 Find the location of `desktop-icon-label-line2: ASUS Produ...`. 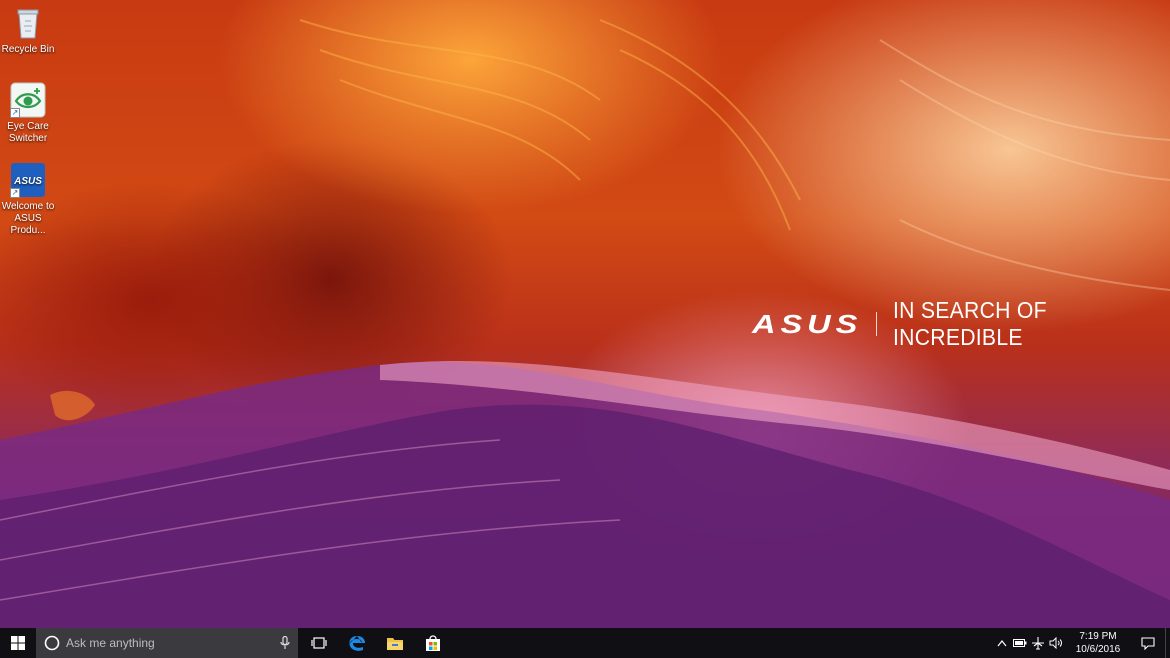

desktop-icon-label-line2: ASUS Produ... is located at coordinates (28, 224).